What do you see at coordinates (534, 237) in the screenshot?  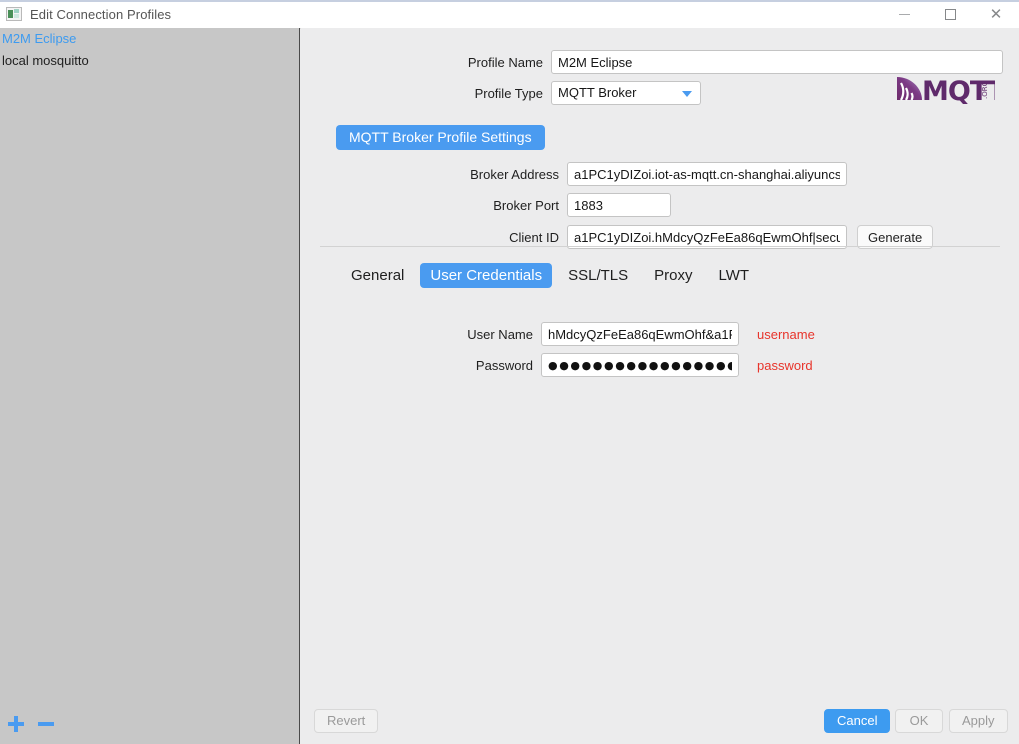 I see `client-id-label: Client ID` at bounding box center [534, 237].